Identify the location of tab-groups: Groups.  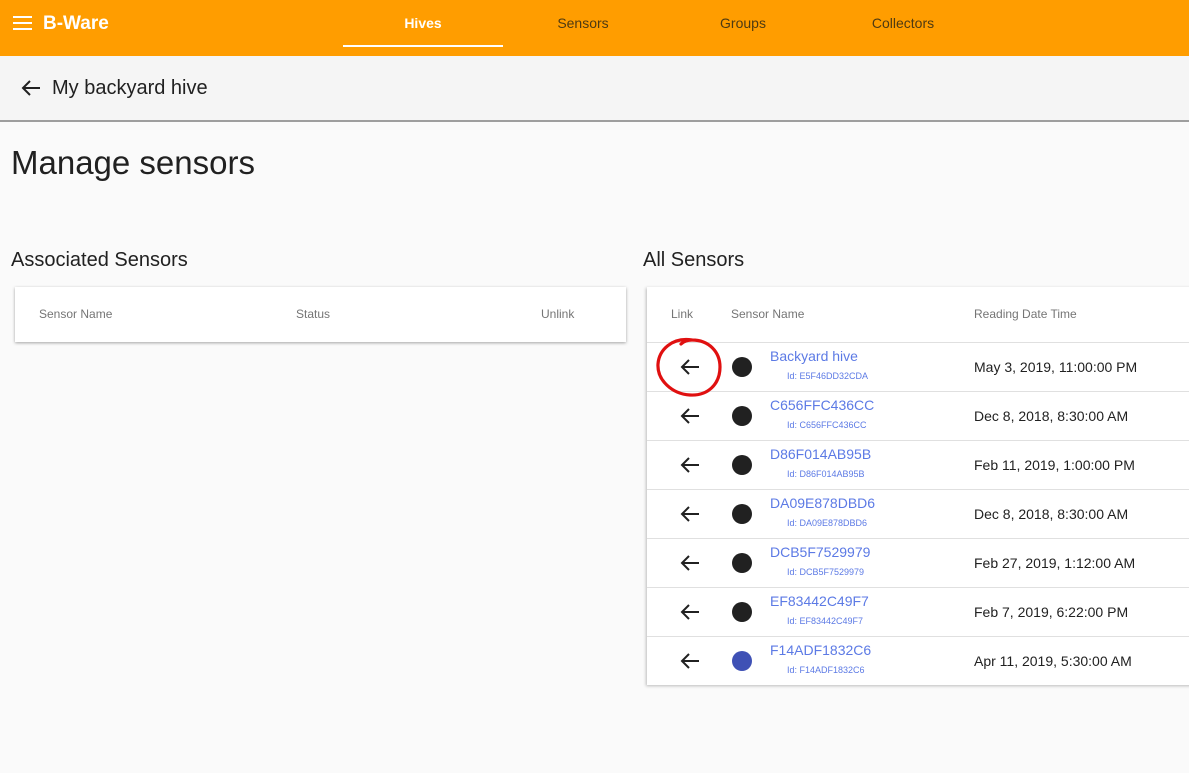
(743, 24).